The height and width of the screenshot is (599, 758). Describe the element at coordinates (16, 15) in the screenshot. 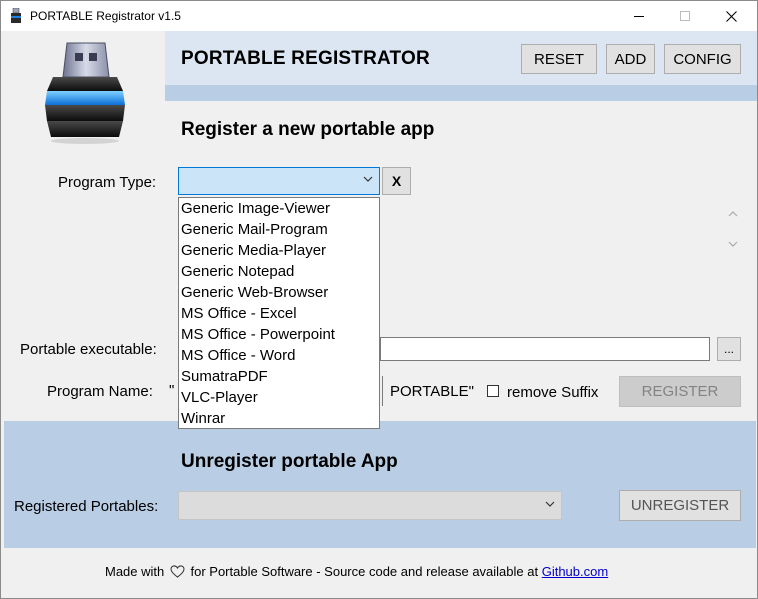

I see `usb-drive-icon` at that location.